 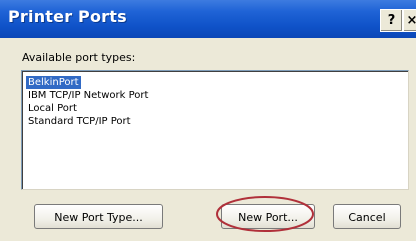 I want to click on port-type-item-standard-tcpip: Standard TCP/IP Port, so click(x=79, y=121).